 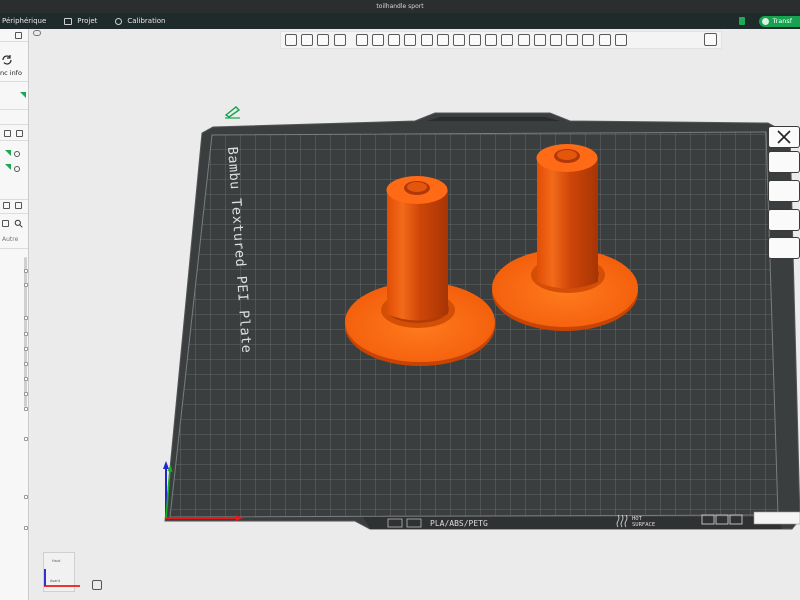 I want to click on percent-icon, so click(x=18, y=205).